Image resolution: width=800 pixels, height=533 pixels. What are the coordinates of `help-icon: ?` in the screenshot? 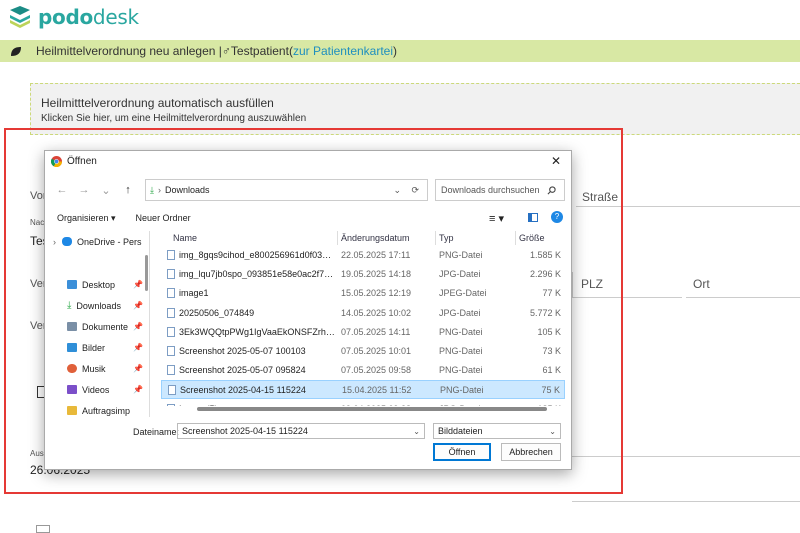 It's located at (557, 217).